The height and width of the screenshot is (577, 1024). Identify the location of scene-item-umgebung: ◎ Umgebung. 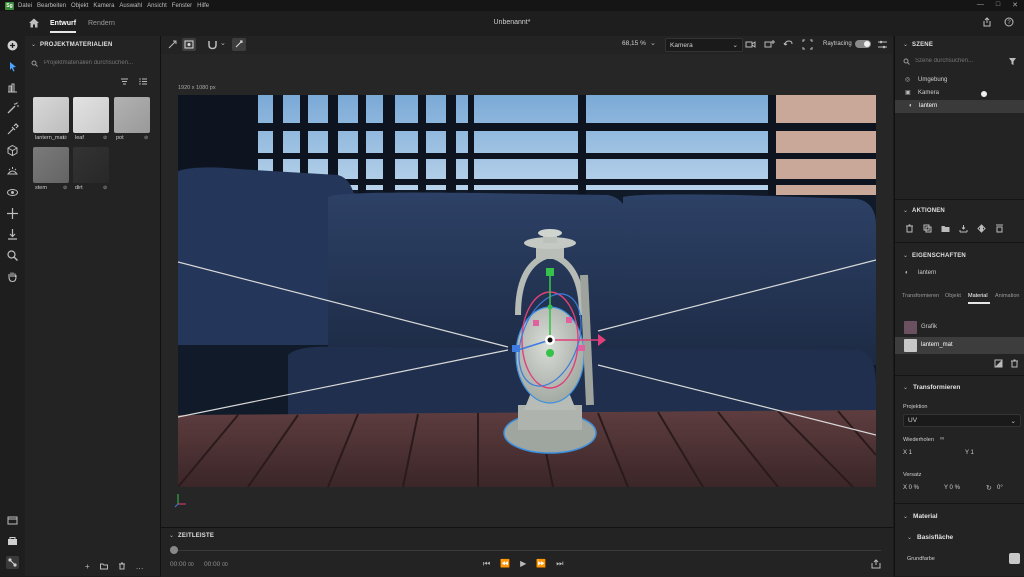
(964, 81).